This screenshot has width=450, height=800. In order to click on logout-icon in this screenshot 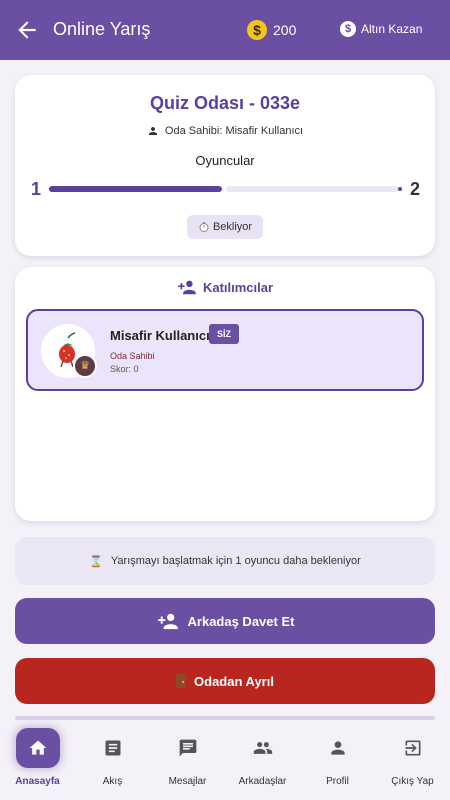, I will do `click(413, 748)`.